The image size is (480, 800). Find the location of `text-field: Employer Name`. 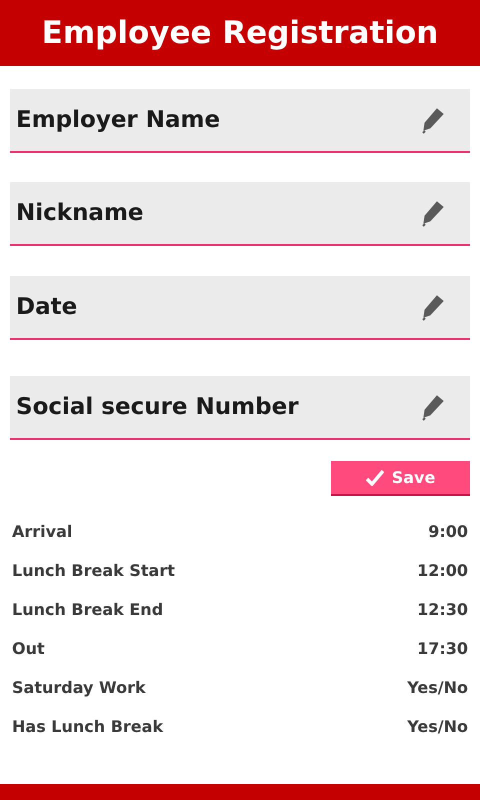

text-field: Employer Name is located at coordinates (240, 121).